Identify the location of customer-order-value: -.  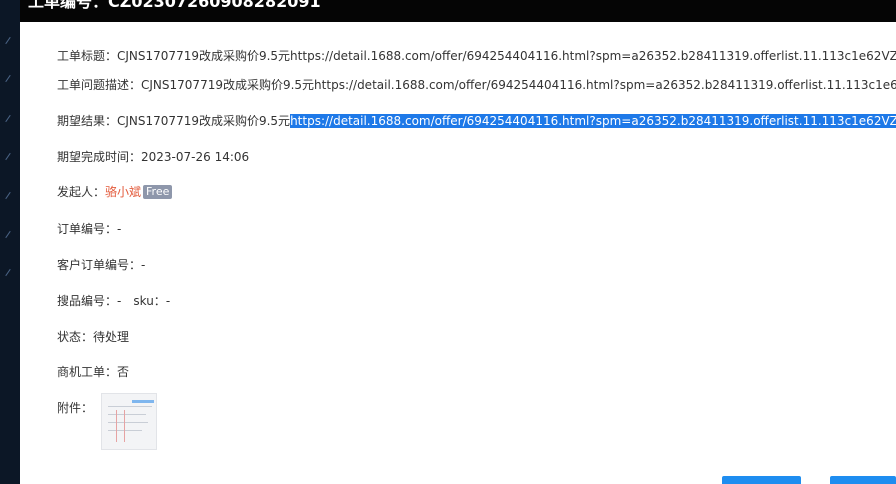
(143, 265).